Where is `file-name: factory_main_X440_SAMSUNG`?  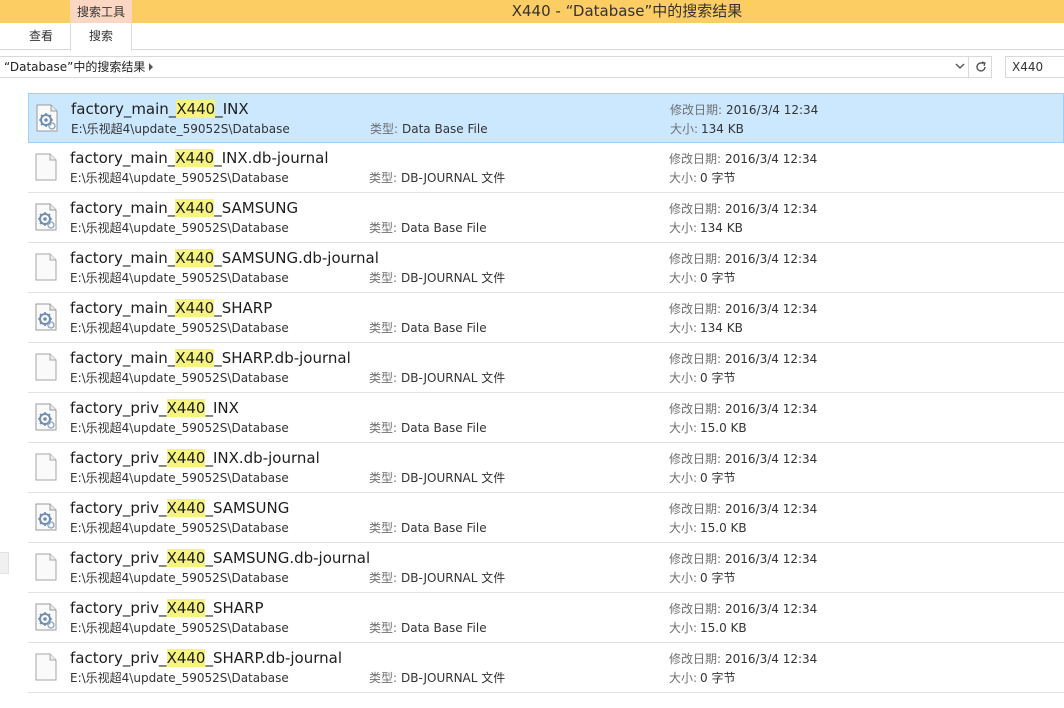 file-name: factory_main_X440_SAMSUNG is located at coordinates (184, 208).